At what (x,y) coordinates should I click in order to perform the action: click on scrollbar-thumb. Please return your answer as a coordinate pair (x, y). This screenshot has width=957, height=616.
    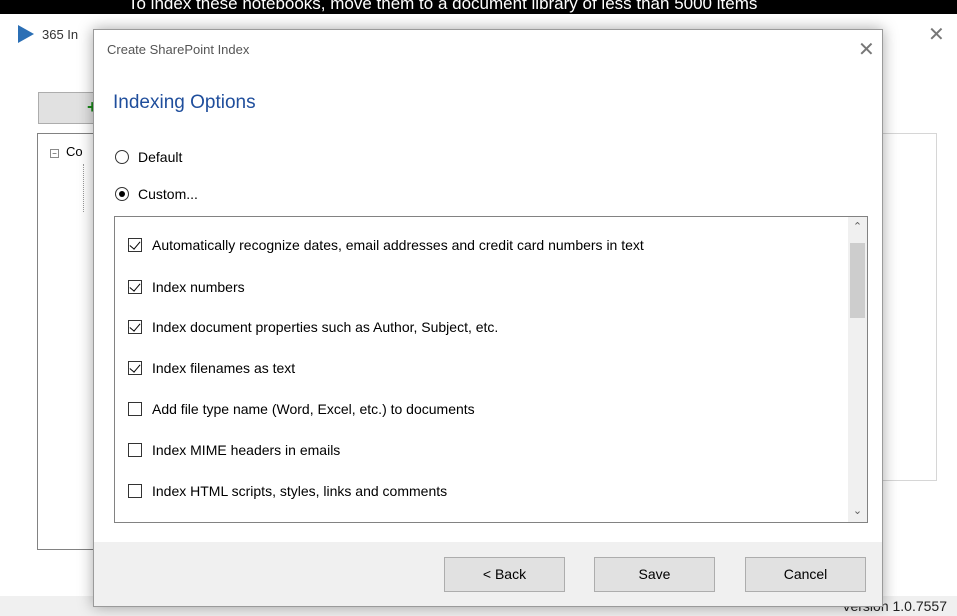
    Looking at the image, I should click on (857, 280).